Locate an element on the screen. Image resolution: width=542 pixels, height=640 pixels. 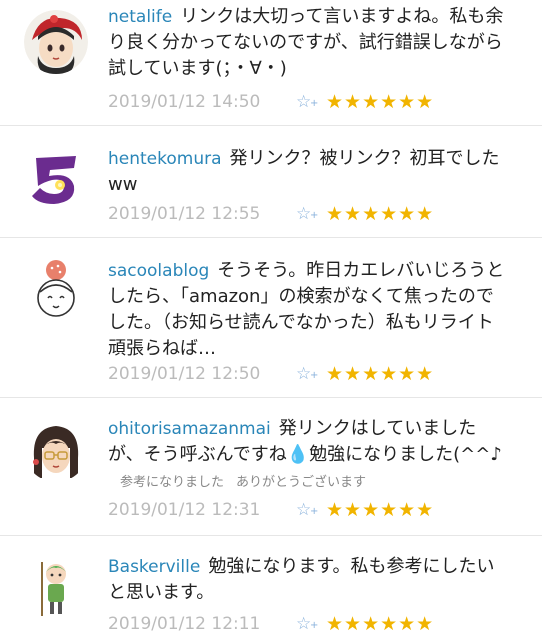
comment-date: 2019/01/12 12:50 is located at coordinates (197, 374).